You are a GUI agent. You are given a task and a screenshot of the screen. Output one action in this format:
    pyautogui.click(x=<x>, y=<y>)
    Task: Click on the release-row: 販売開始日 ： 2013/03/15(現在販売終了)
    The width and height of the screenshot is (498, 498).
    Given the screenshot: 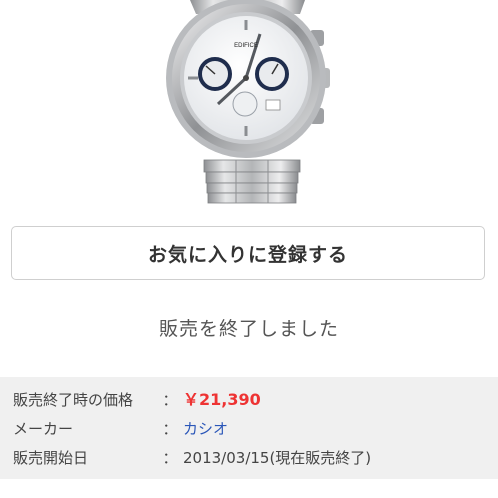 What is the action you would take?
    pyautogui.click(x=192, y=458)
    